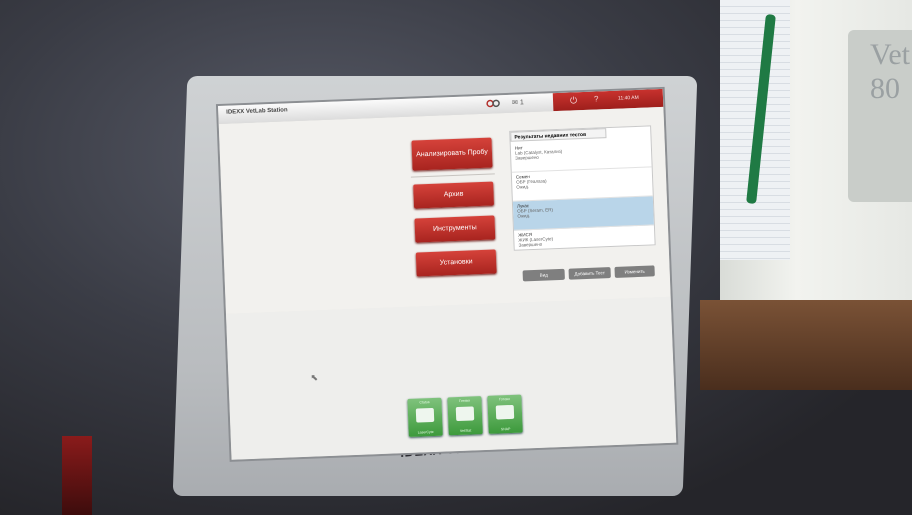  I want to click on power-icon: ⏻, so click(574, 100).